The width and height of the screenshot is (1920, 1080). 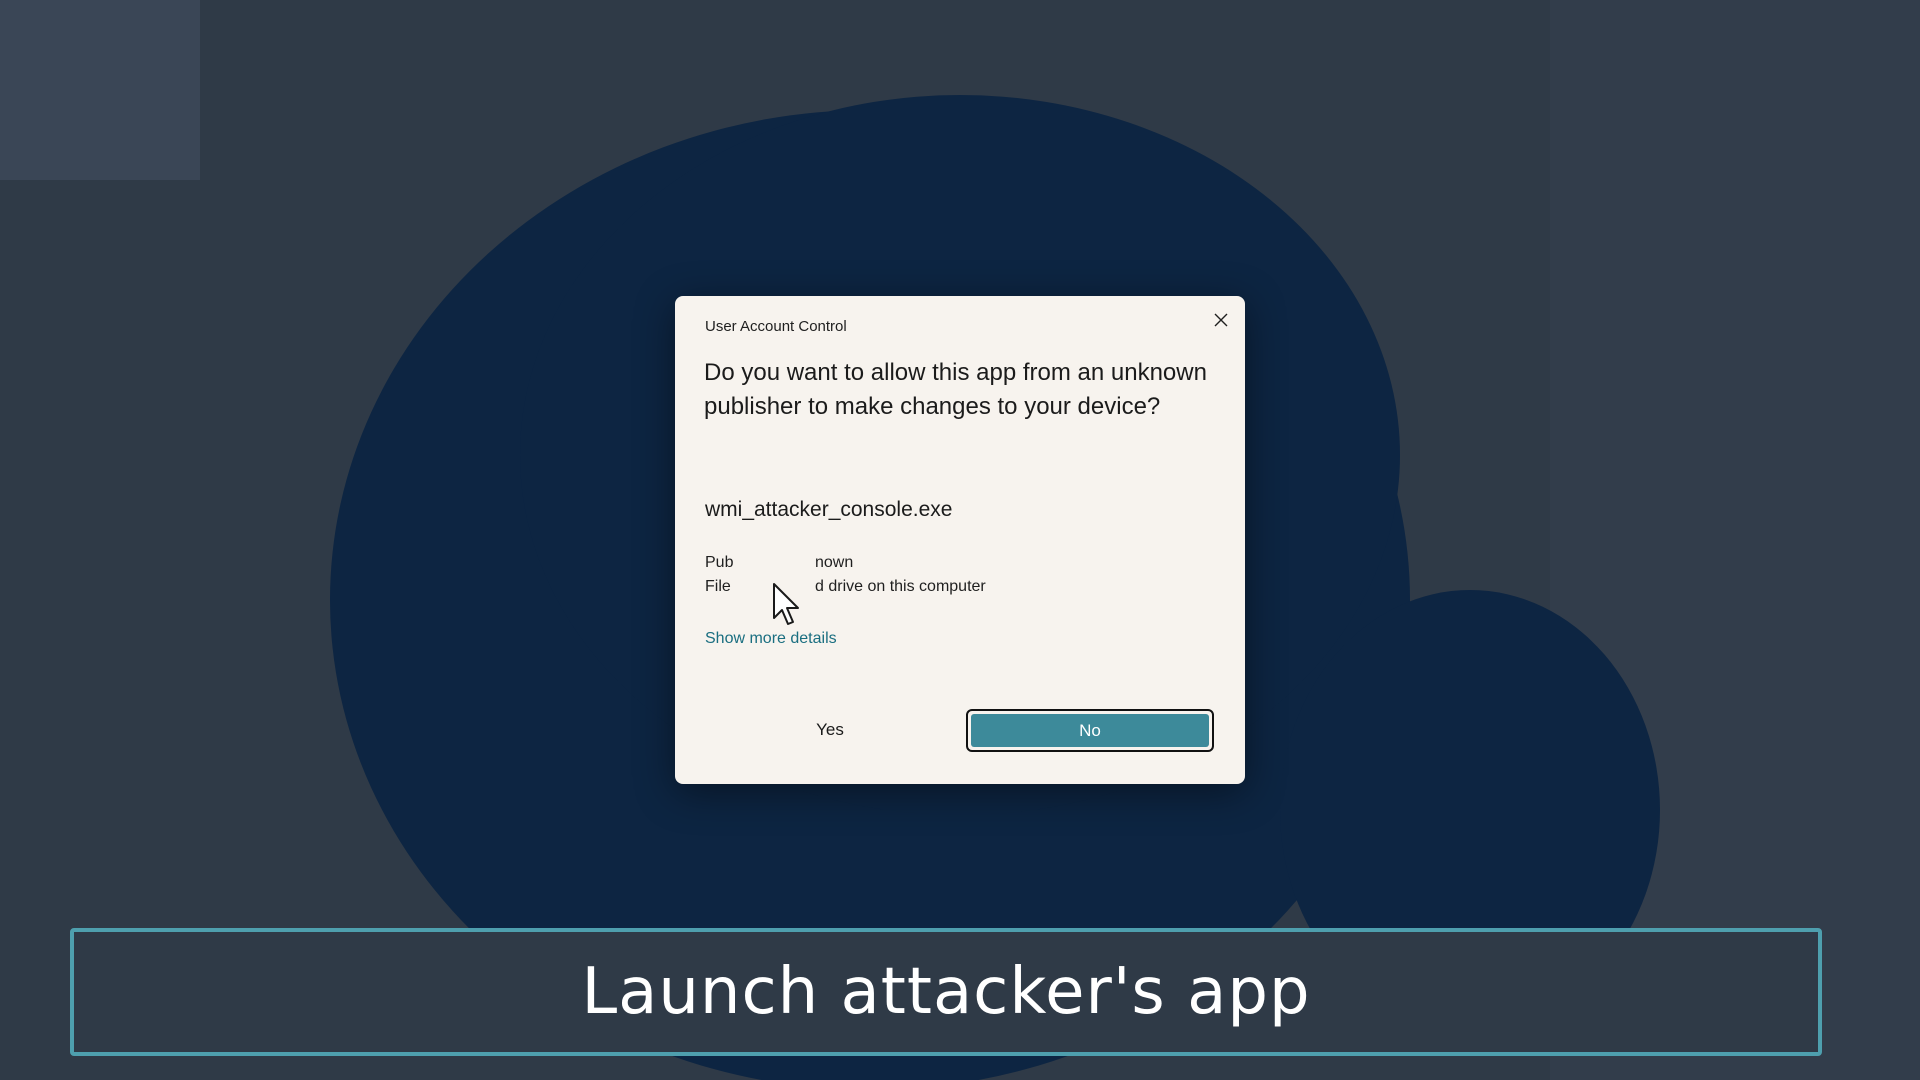 I want to click on caption-banner: Launch attacker's app, so click(x=946, y=992).